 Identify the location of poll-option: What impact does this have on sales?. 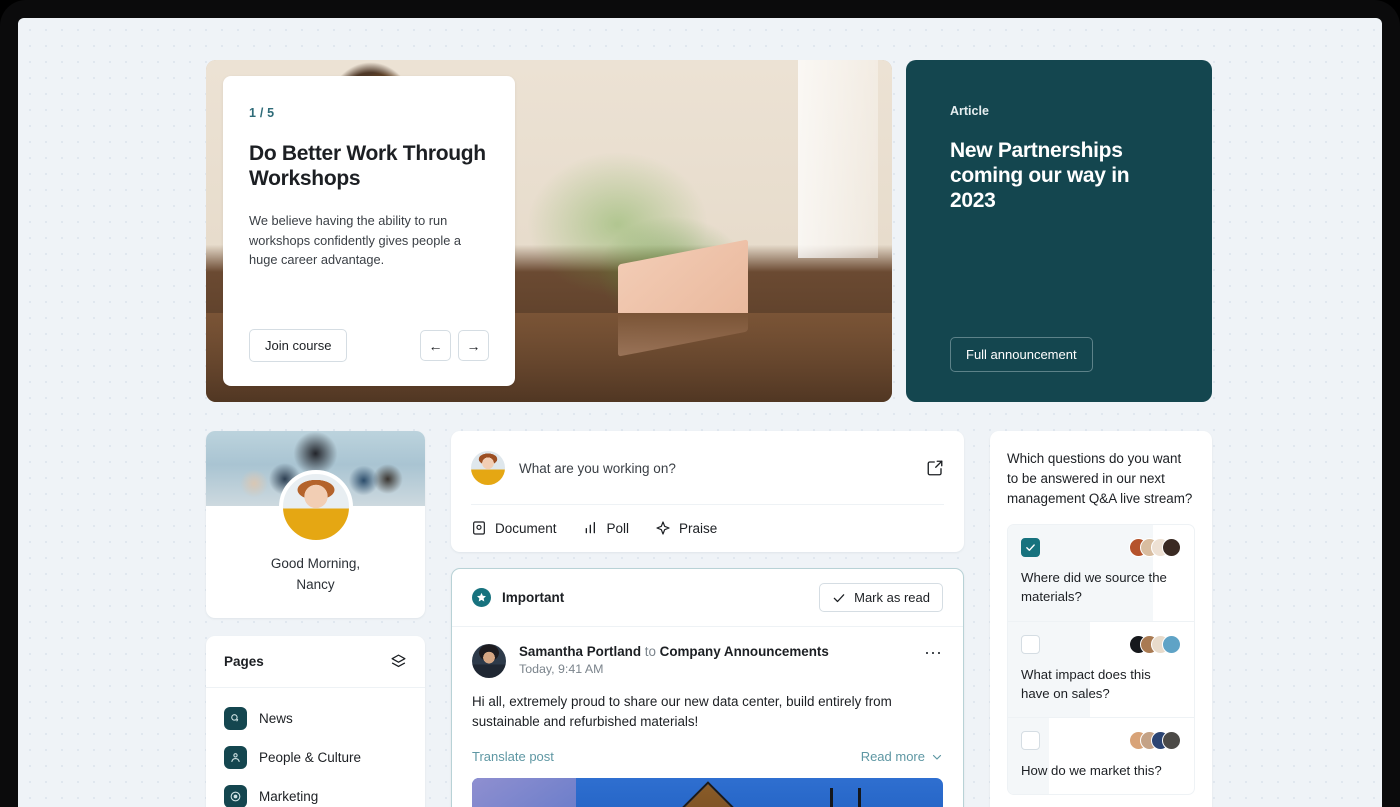
(1101, 669).